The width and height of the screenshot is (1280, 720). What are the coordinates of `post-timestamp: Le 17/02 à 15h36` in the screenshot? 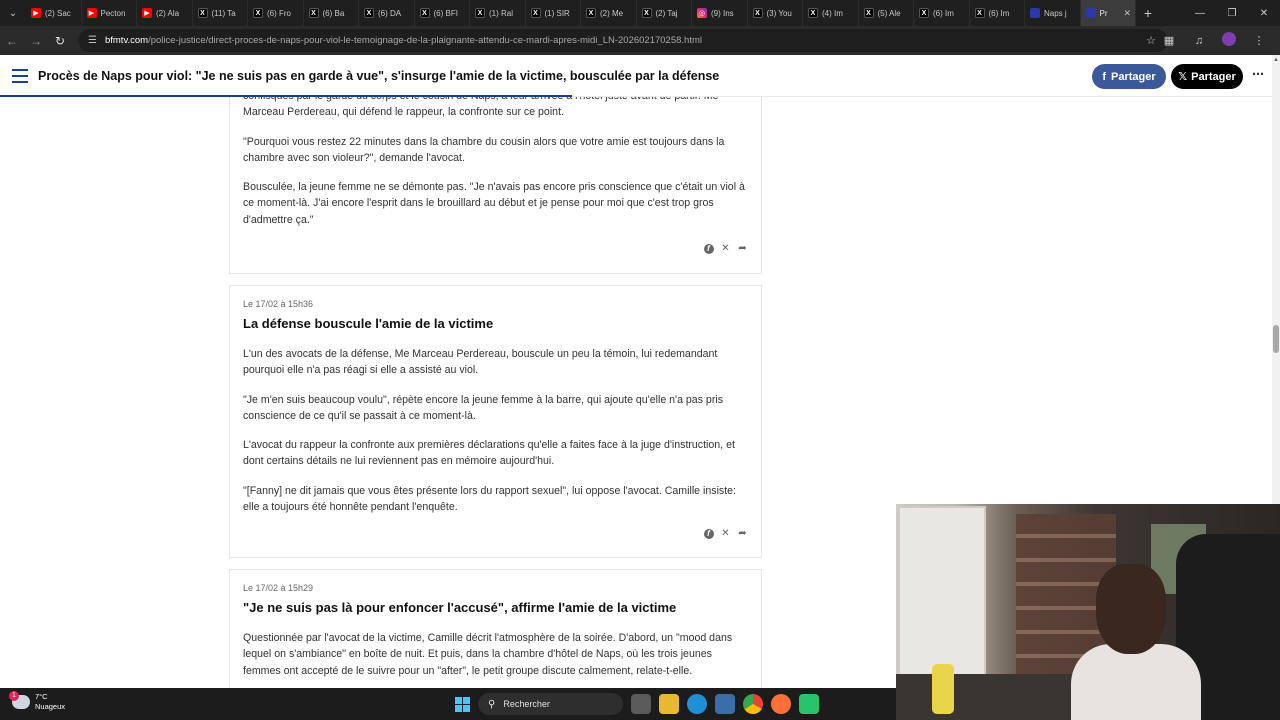 It's located at (278, 304).